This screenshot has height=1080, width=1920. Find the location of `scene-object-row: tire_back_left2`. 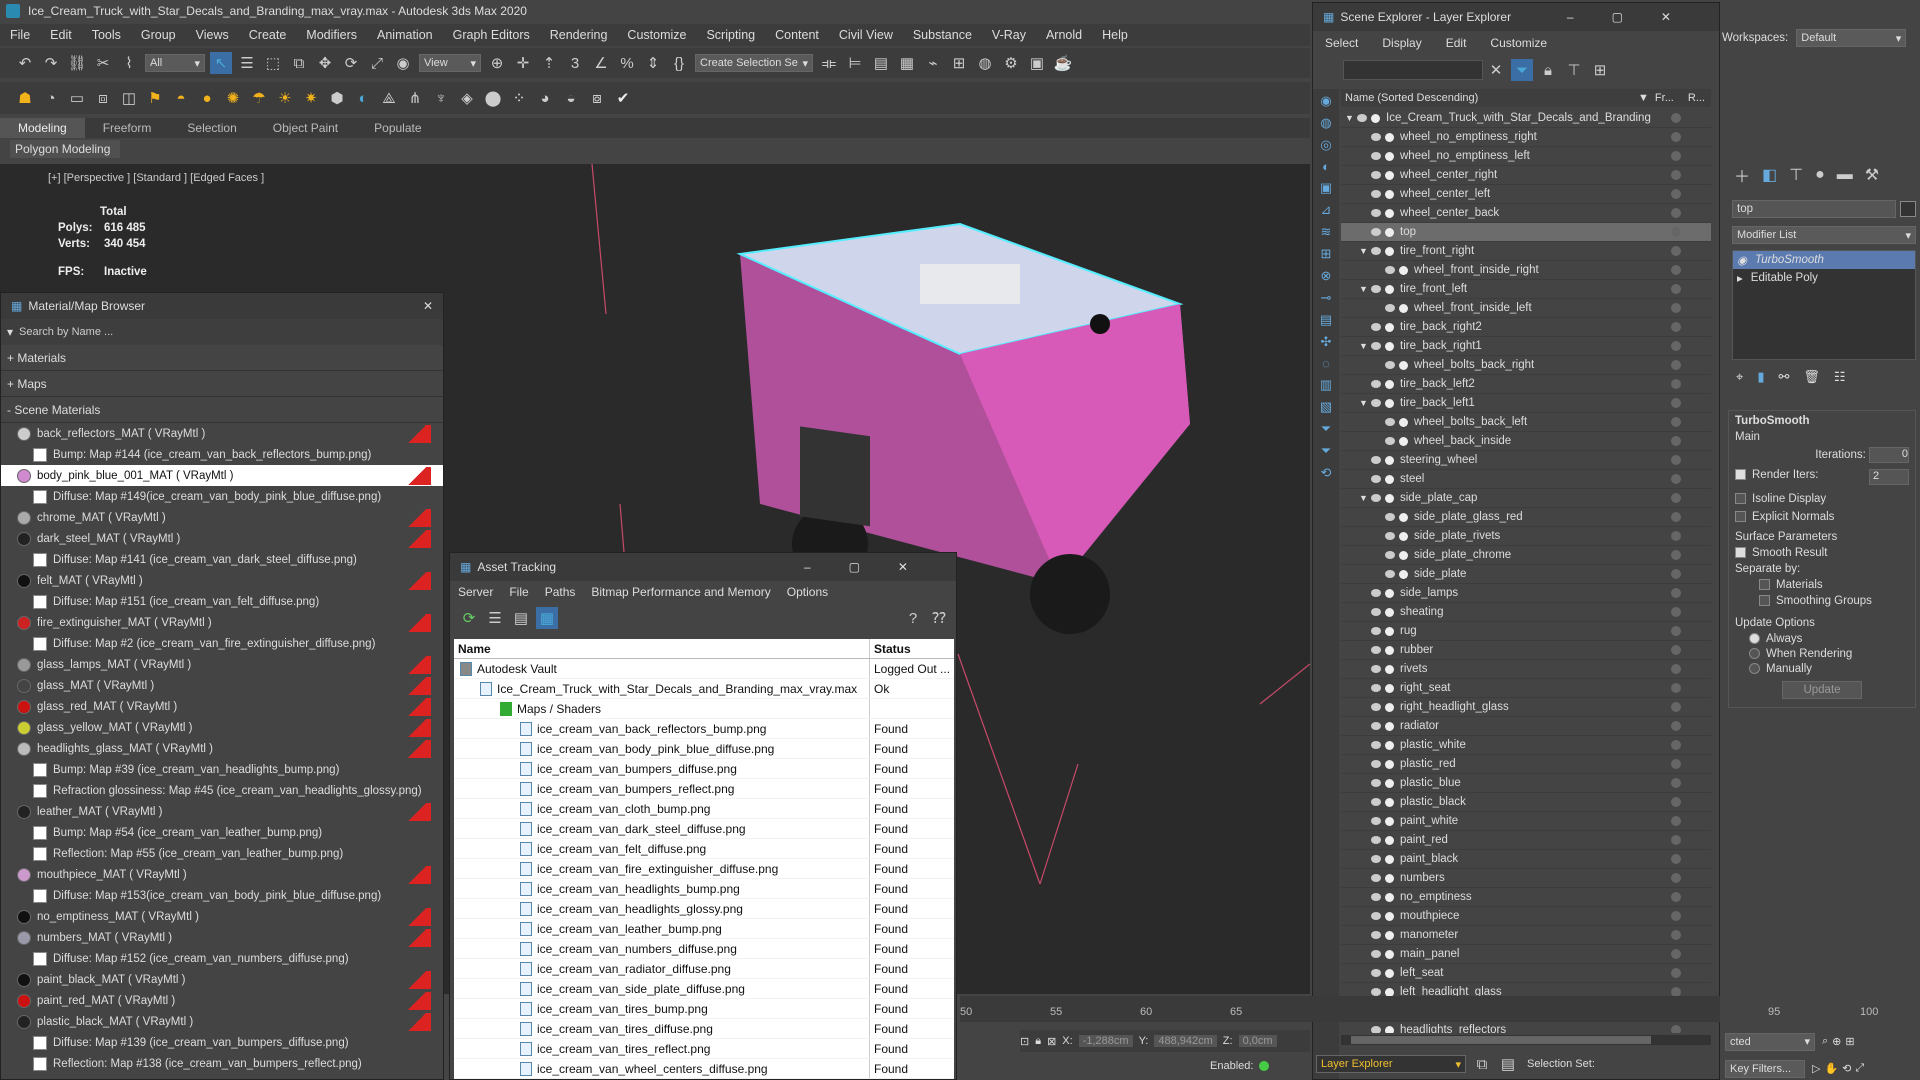

scene-object-row: tire_back_left2 is located at coordinates (1526, 384).